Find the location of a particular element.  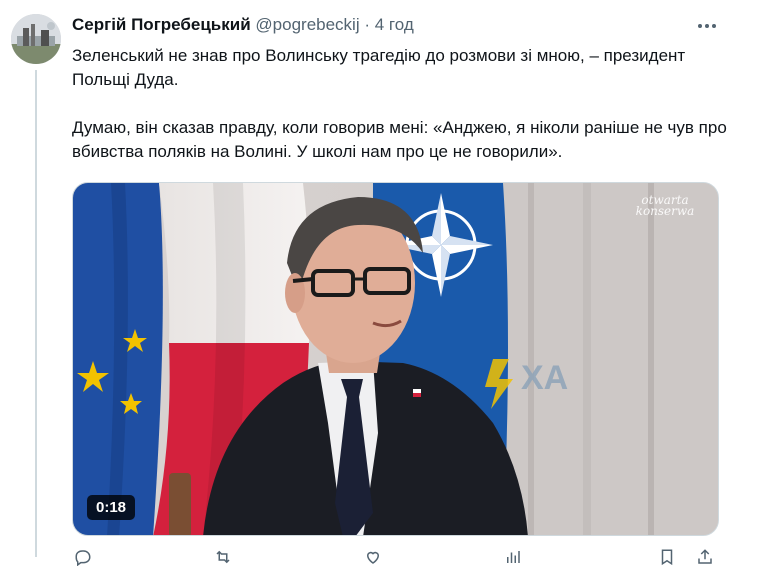

watermark-line: konserwa is located at coordinates (665, 211).